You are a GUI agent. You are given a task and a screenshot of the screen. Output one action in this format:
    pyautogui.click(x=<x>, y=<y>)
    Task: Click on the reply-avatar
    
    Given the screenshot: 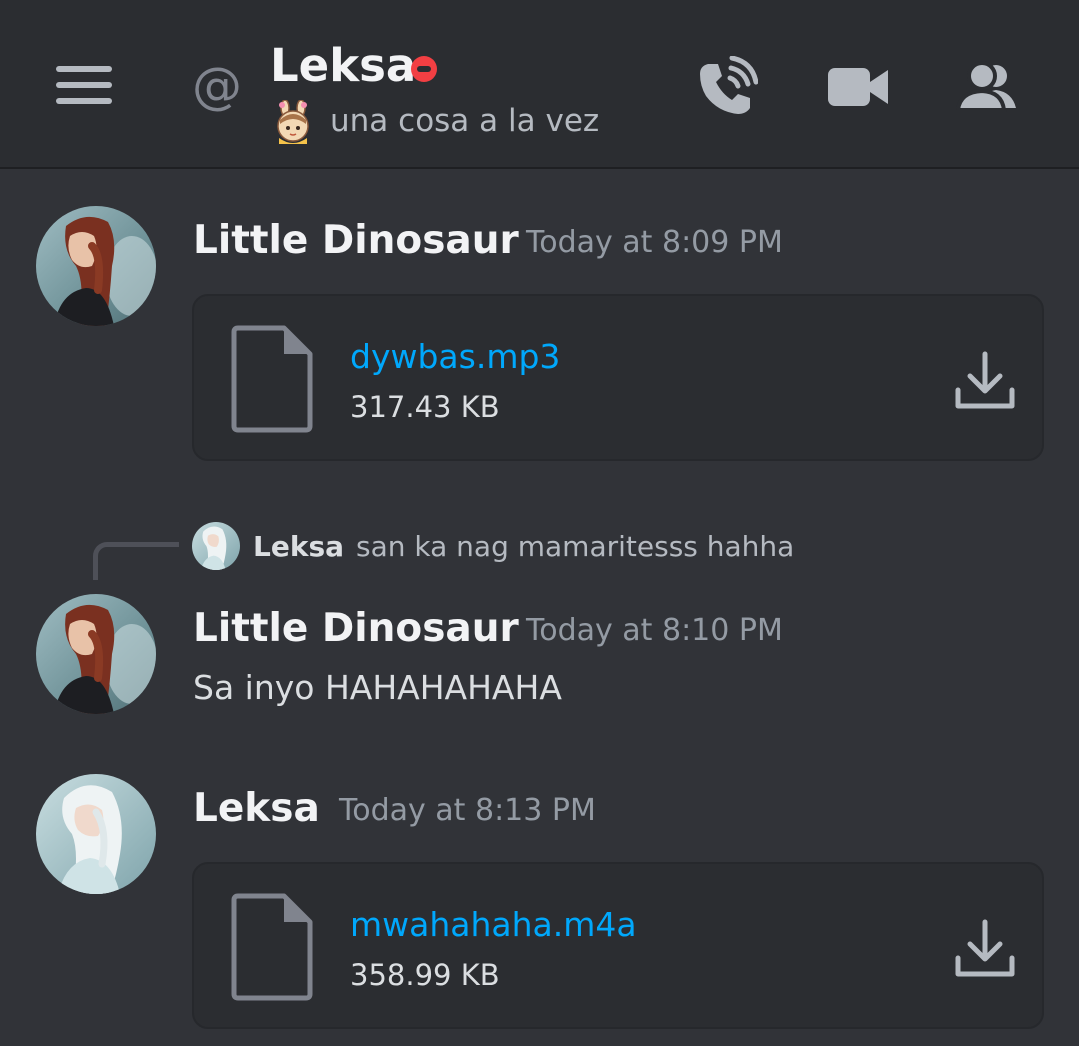 What is the action you would take?
    pyautogui.click(x=216, y=546)
    